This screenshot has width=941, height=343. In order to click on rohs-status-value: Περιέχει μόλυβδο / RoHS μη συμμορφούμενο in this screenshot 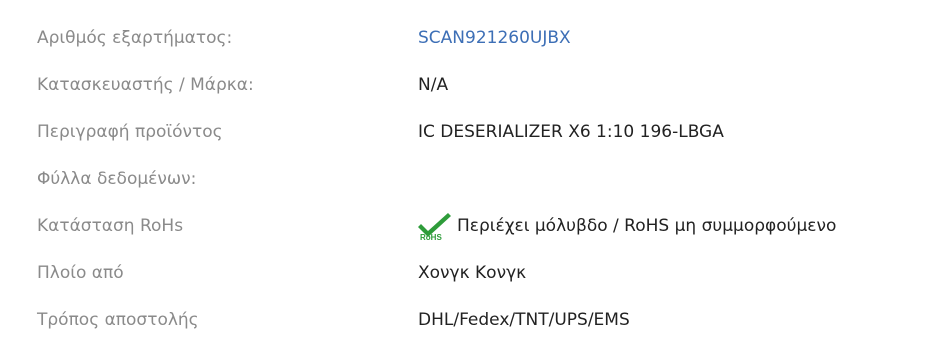, I will do `click(647, 225)`.